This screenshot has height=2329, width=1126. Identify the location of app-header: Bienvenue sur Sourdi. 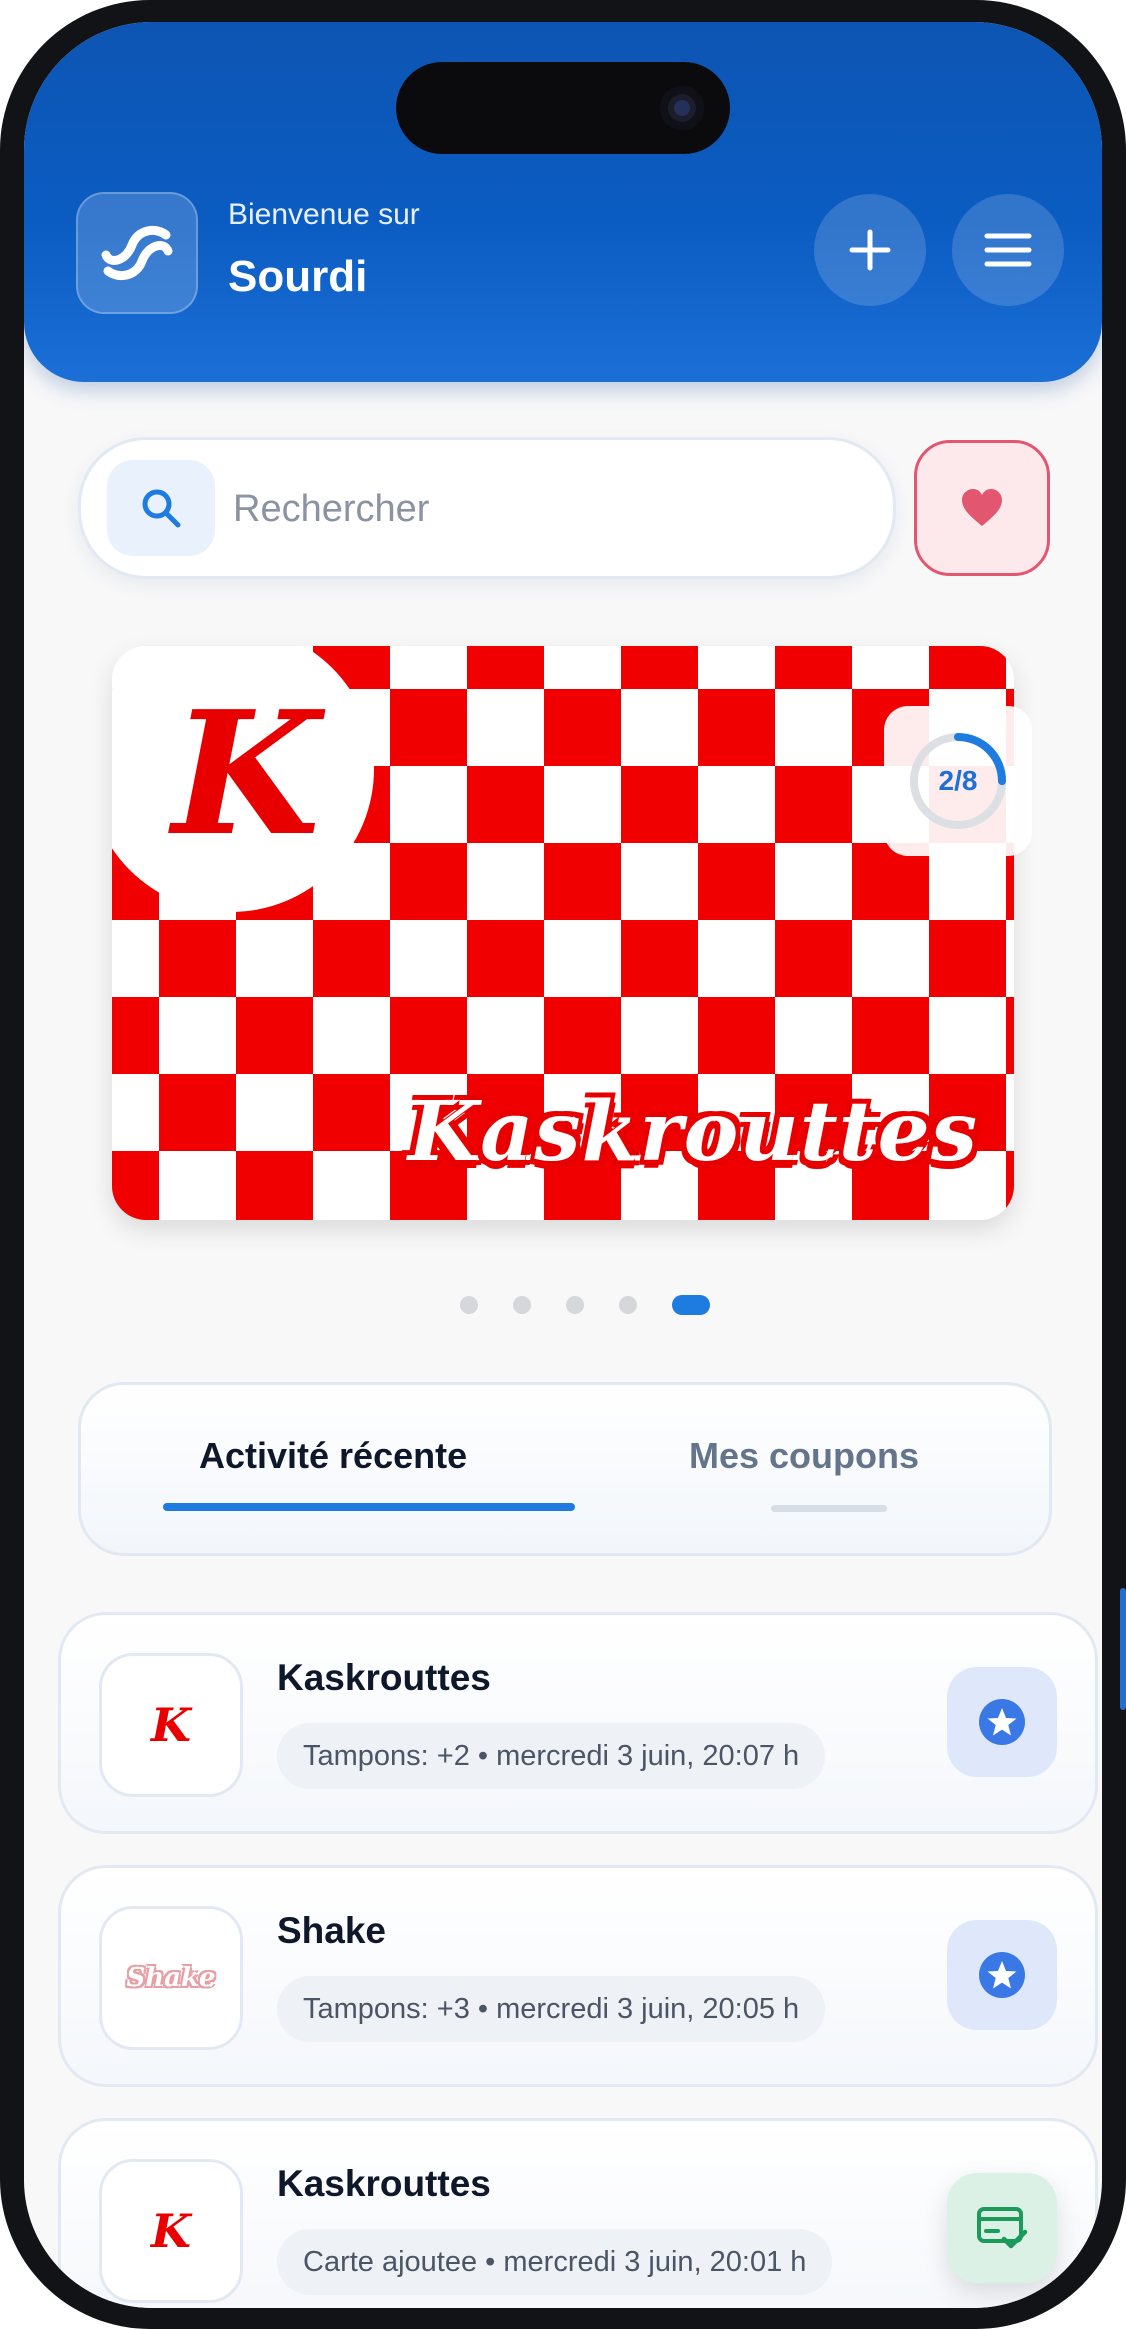
(563, 202).